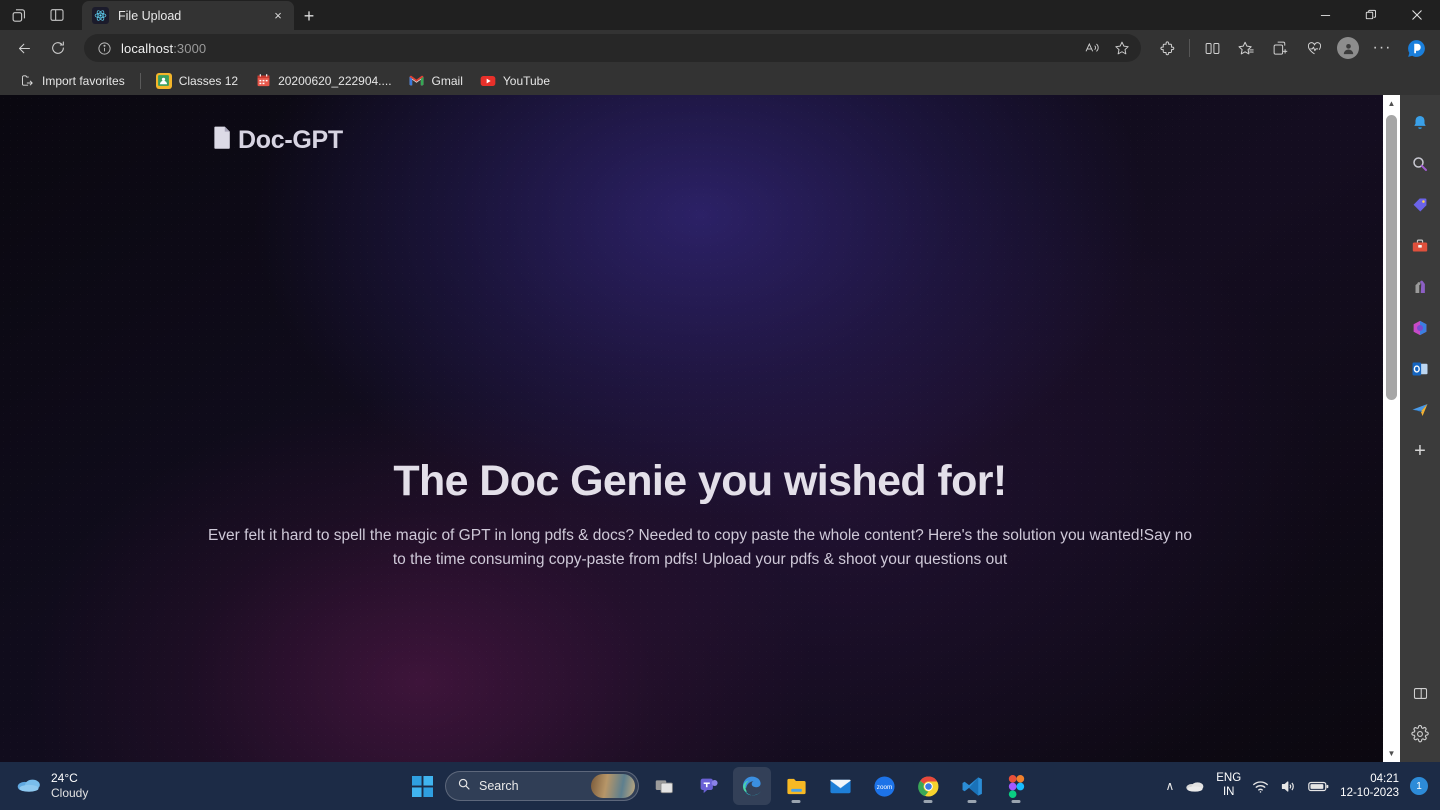  What do you see at coordinates (1416, 48) in the screenshot?
I see `copilot-icon` at bounding box center [1416, 48].